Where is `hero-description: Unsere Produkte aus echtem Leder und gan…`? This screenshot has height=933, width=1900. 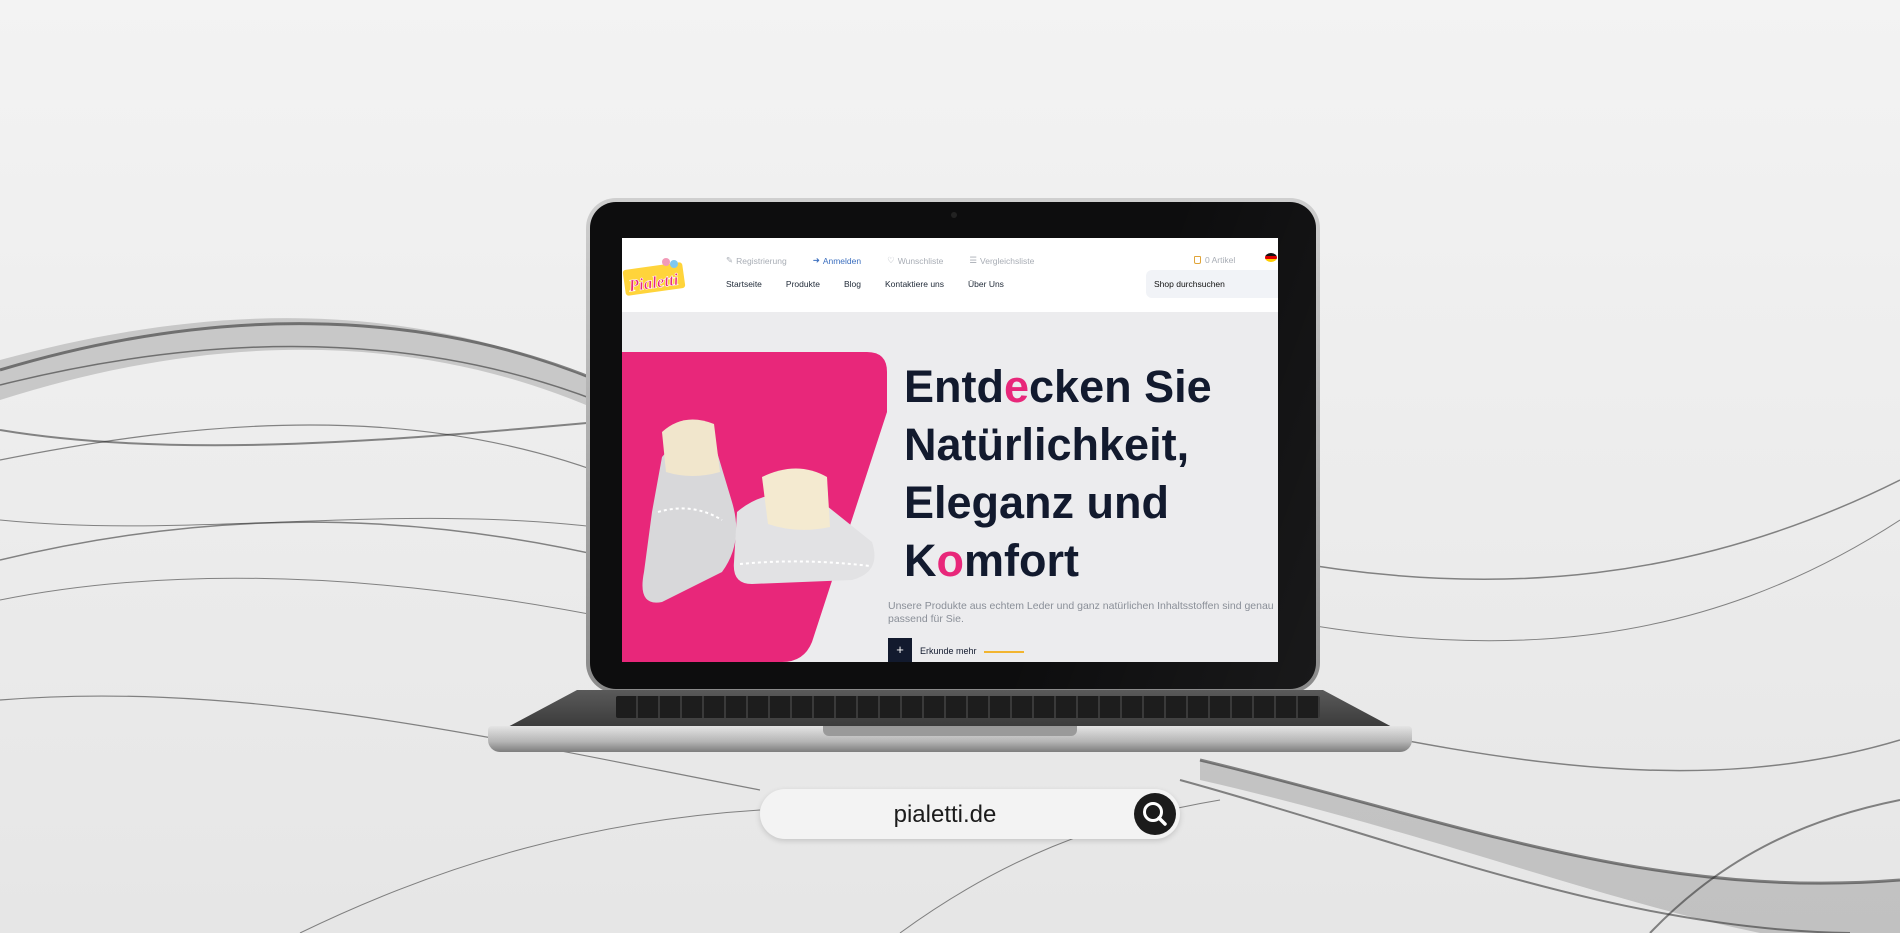 hero-description: Unsere Produkte aus echtem Leder und gan… is located at coordinates (1081, 612).